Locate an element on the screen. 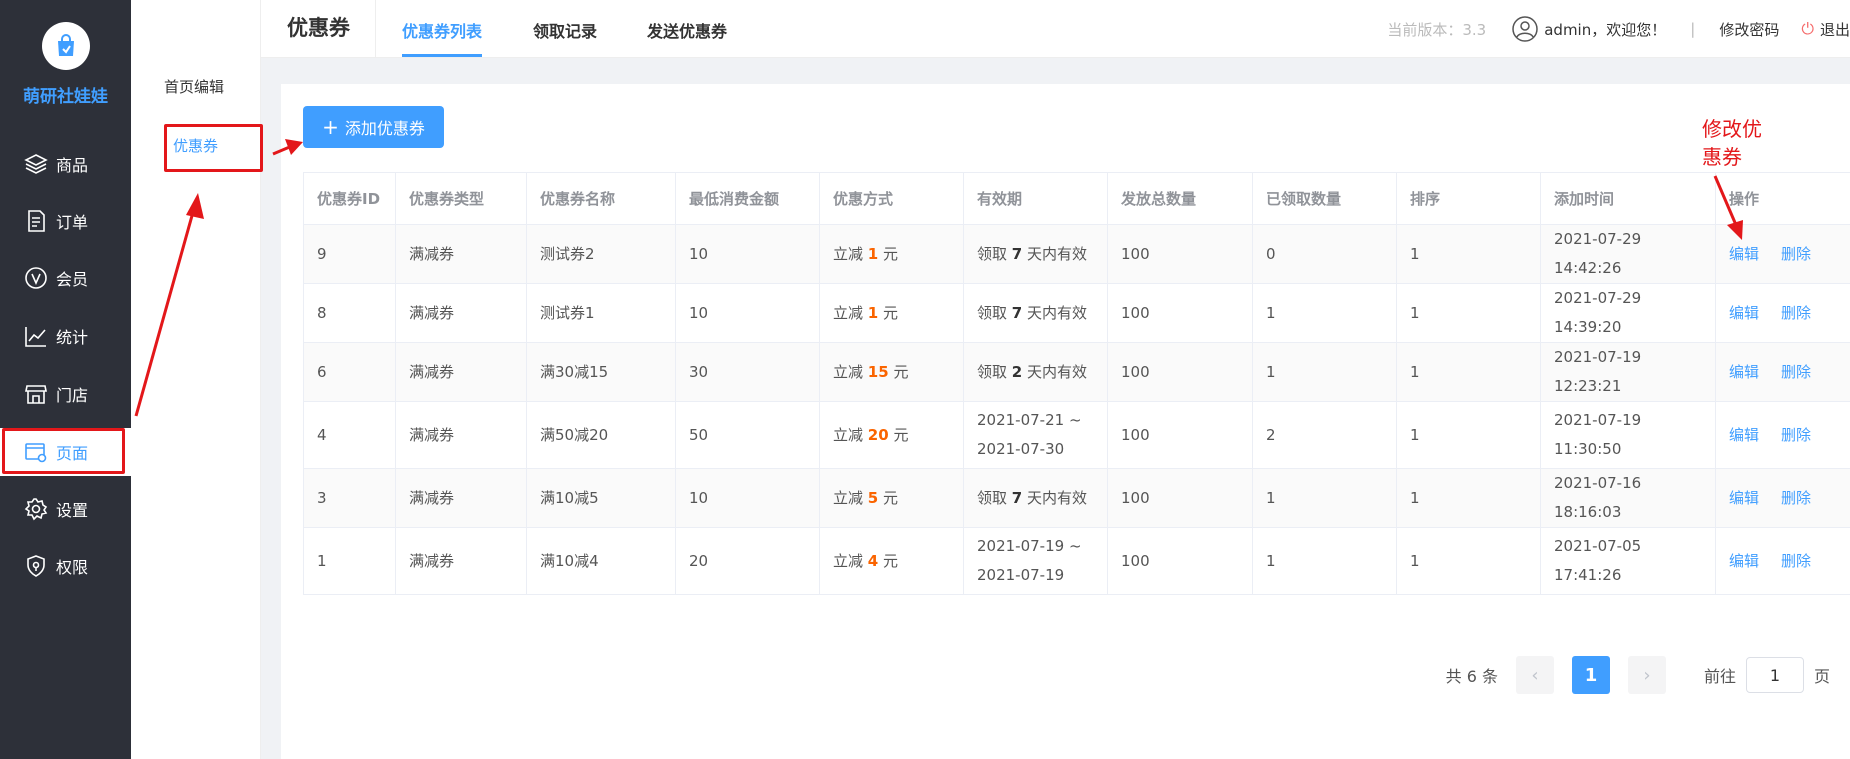 The image size is (1850, 759). total-count: 共 6 条 is located at coordinates (1471, 676).